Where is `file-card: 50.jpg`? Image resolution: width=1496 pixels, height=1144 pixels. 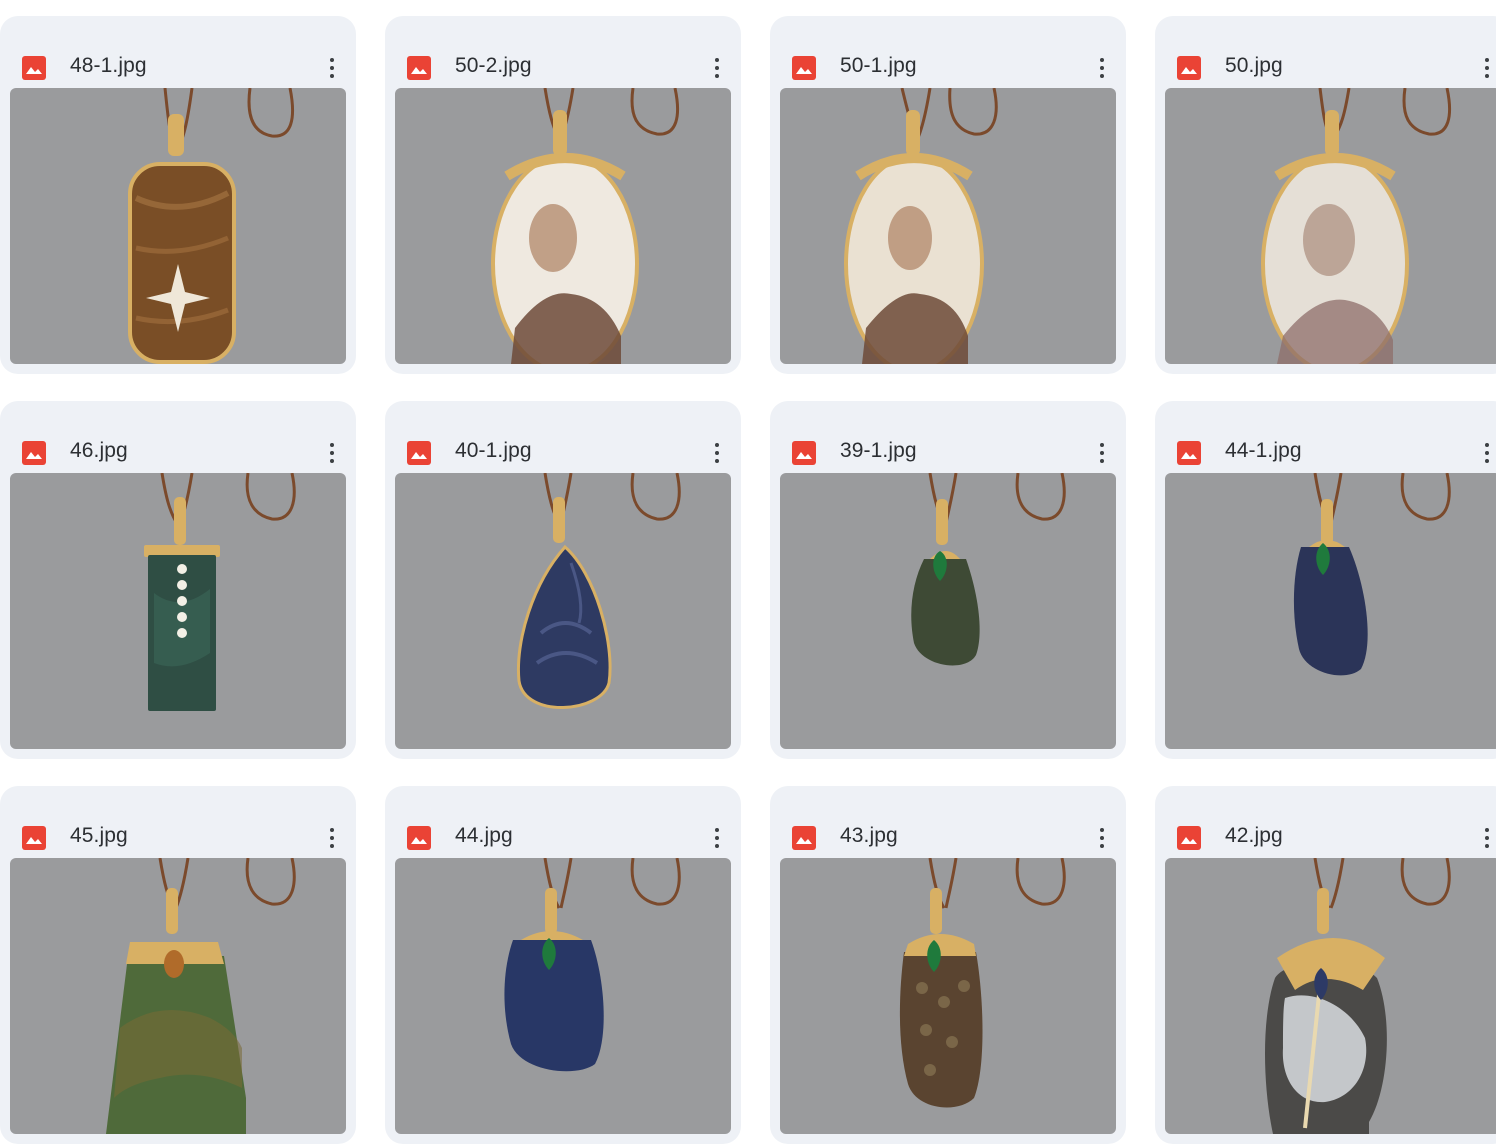
file-card: 50.jpg is located at coordinates (1325, 195).